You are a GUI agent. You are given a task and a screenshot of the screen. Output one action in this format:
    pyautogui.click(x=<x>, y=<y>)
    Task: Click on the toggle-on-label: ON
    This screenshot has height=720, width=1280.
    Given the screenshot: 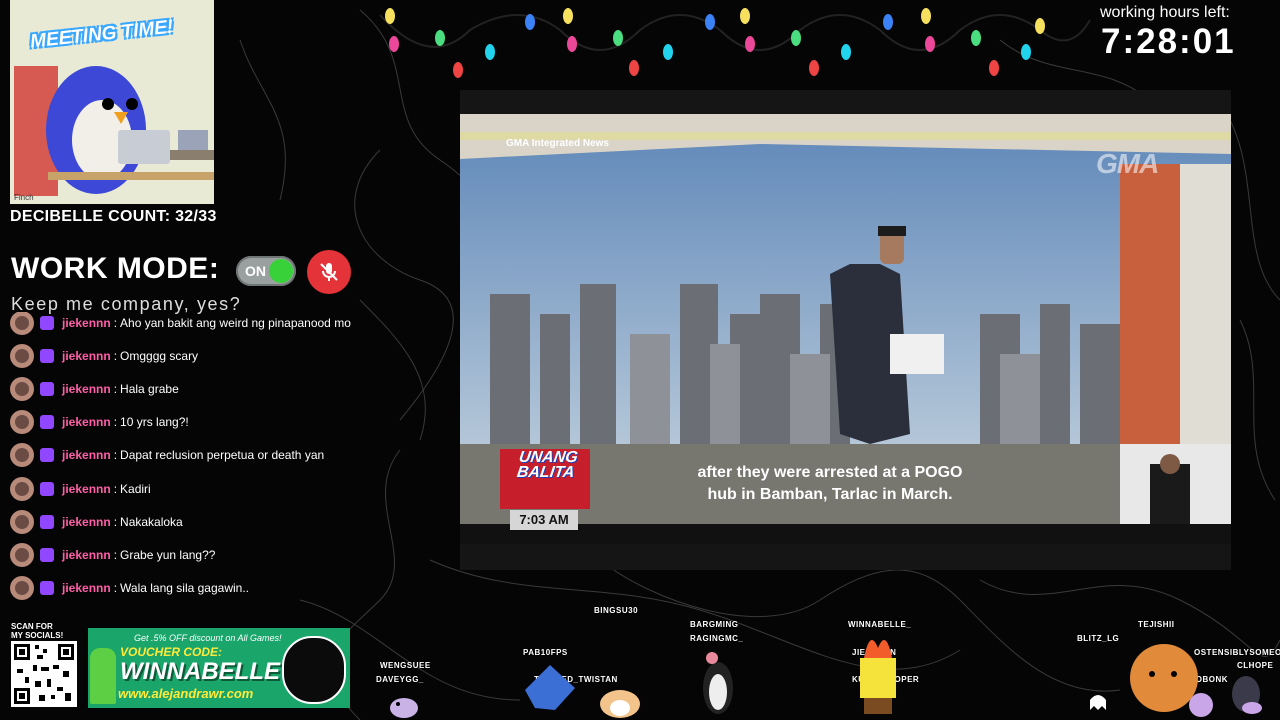 What is the action you would take?
    pyautogui.click(x=255, y=271)
    